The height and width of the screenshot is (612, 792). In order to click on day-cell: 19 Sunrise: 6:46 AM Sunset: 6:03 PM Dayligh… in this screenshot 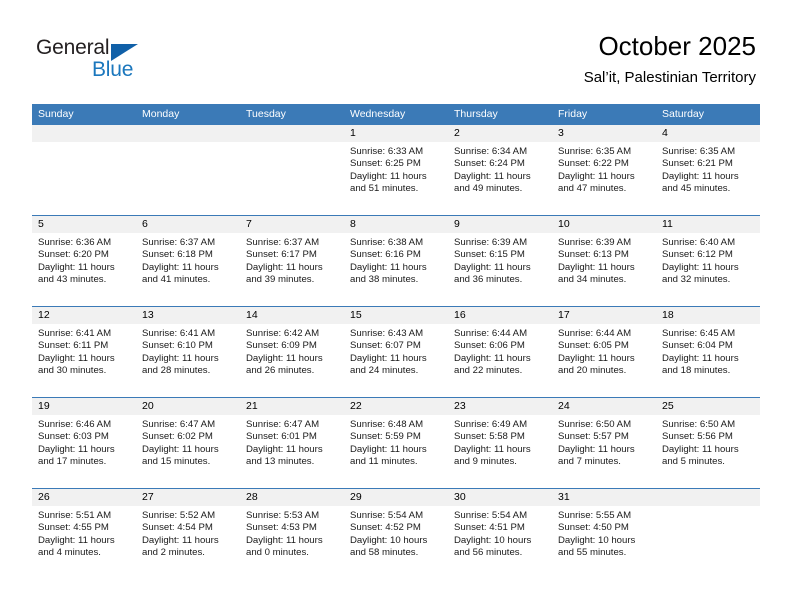, I will do `click(84, 443)`.